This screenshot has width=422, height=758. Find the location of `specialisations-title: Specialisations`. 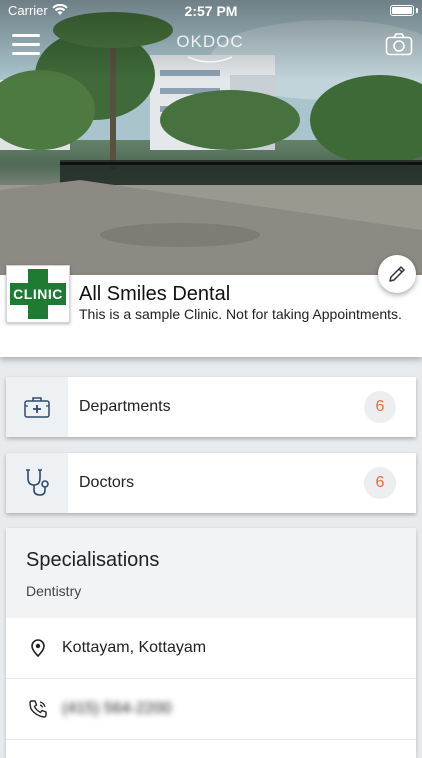

specialisations-title: Specialisations is located at coordinates (93, 560).